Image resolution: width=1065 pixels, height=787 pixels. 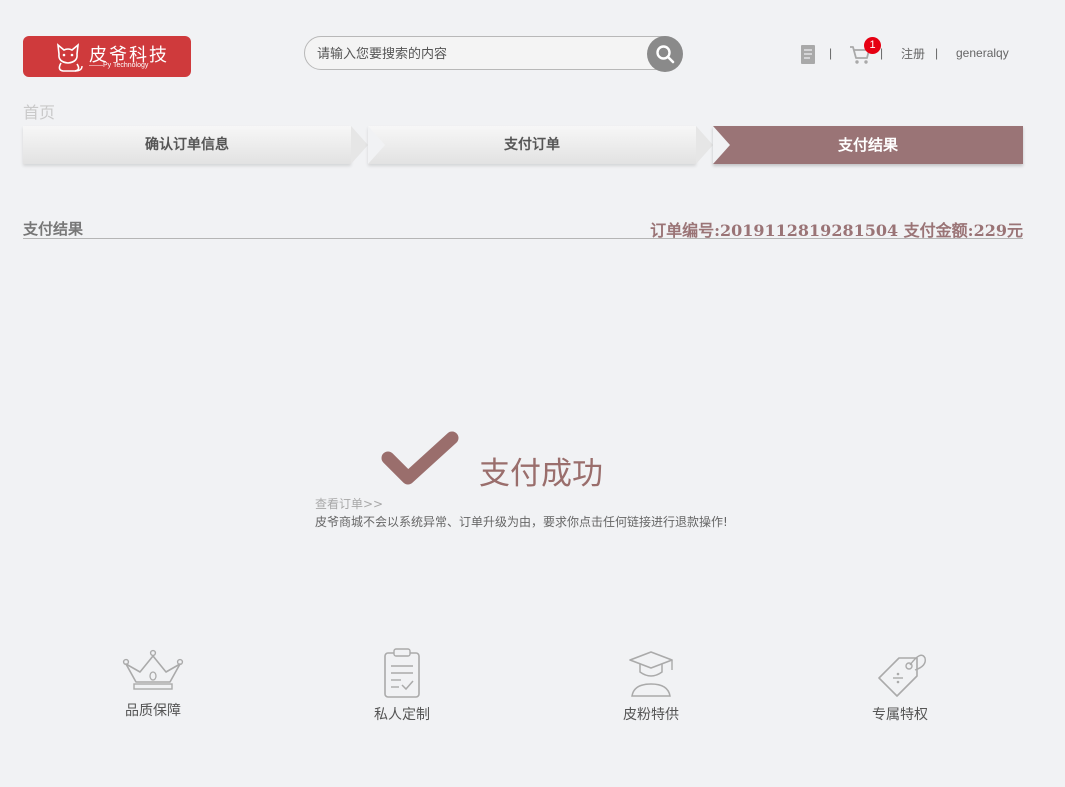 What do you see at coordinates (900, 715) in the screenshot?
I see `feature-label: 专属特权` at bounding box center [900, 715].